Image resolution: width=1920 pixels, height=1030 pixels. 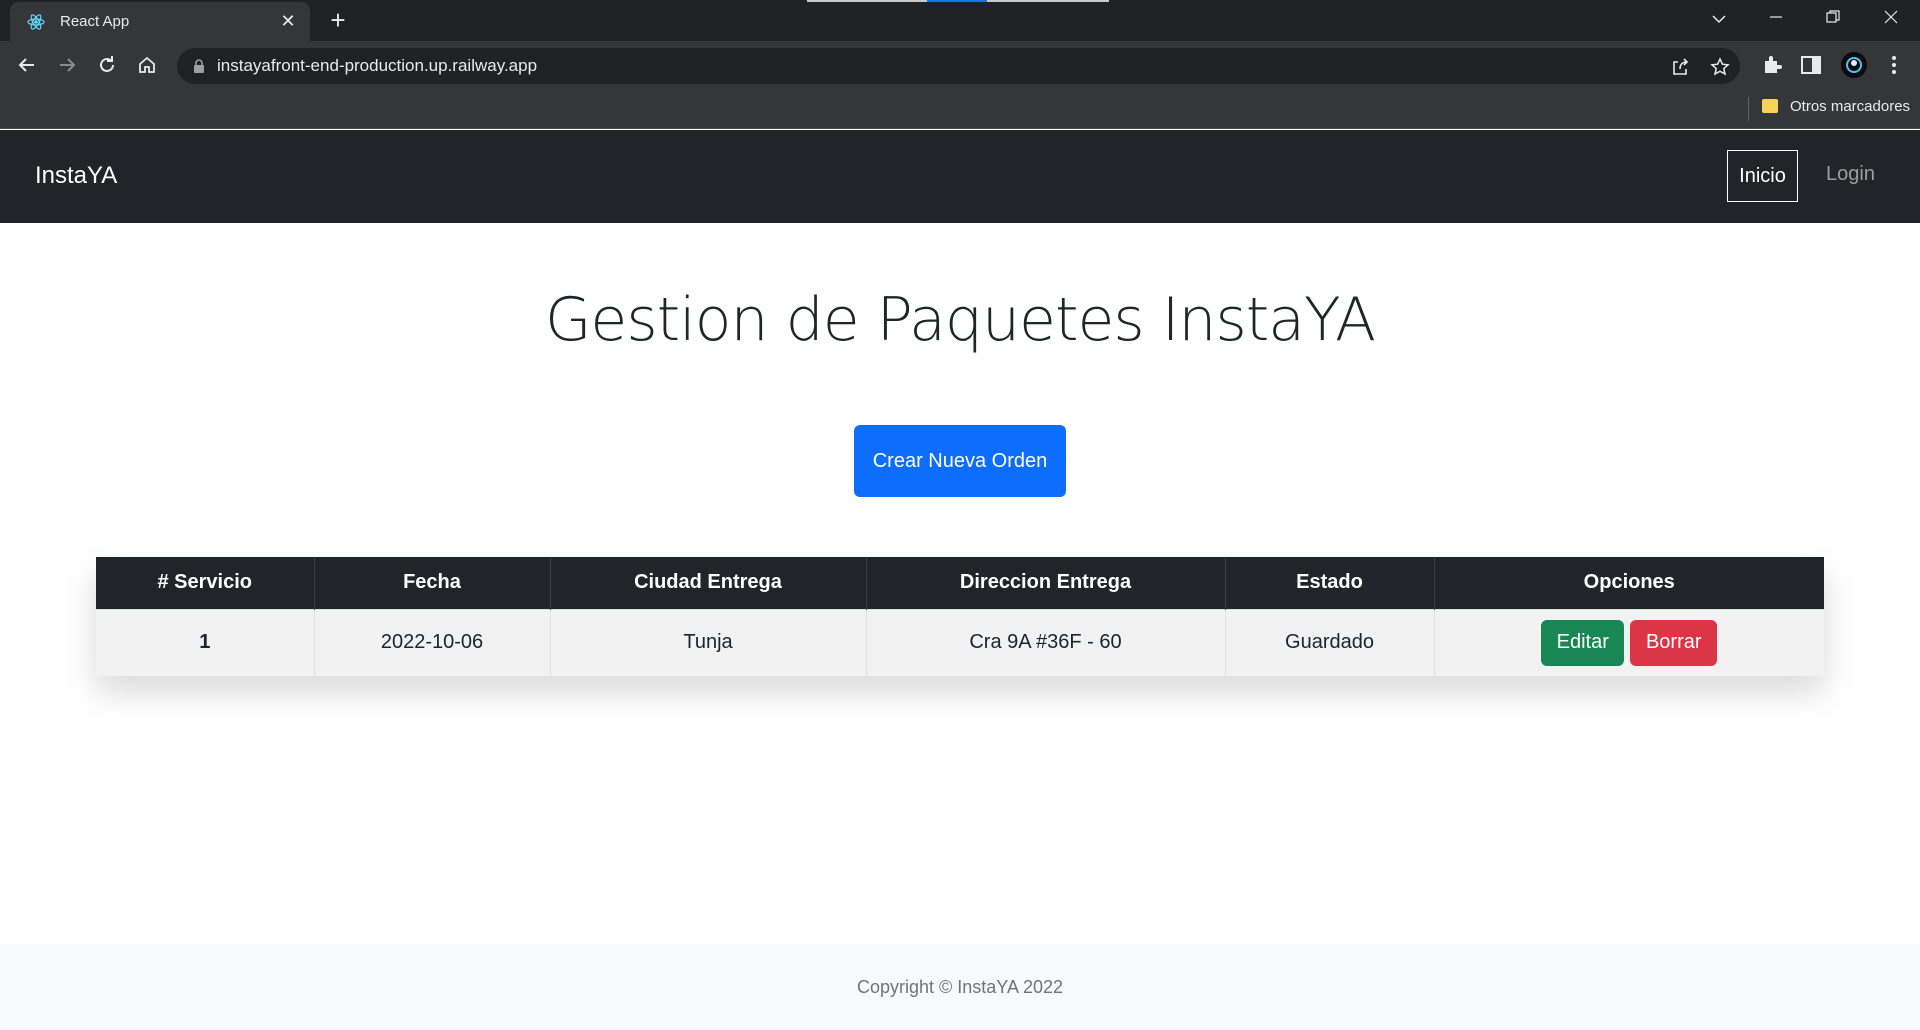 I want to click on header-servicio: # Servicio, so click(x=205, y=583).